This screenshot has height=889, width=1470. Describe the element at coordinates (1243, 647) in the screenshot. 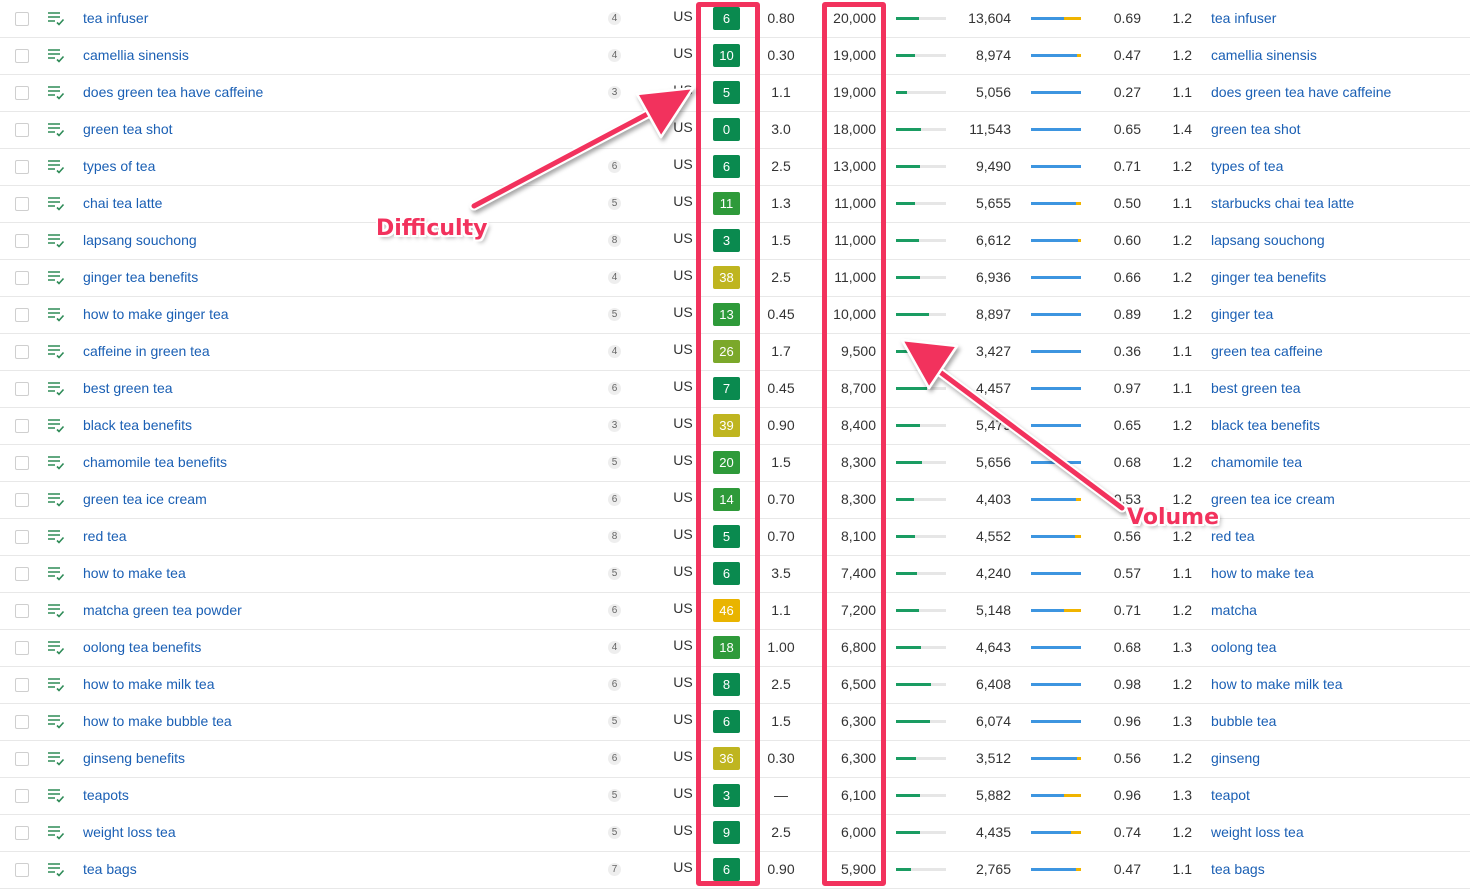

I see `parent-topic-link: oolong tea` at that location.